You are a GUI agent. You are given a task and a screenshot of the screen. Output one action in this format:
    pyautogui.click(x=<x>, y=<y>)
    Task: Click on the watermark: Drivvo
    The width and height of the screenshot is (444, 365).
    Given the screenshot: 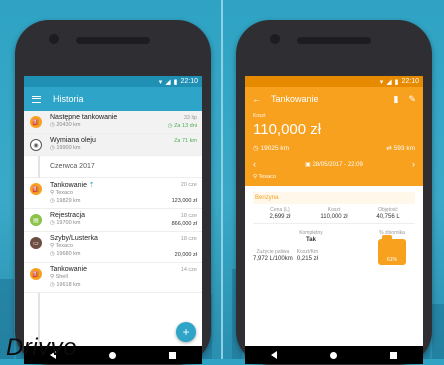 What is the action you would take?
    pyautogui.click(x=42, y=347)
    